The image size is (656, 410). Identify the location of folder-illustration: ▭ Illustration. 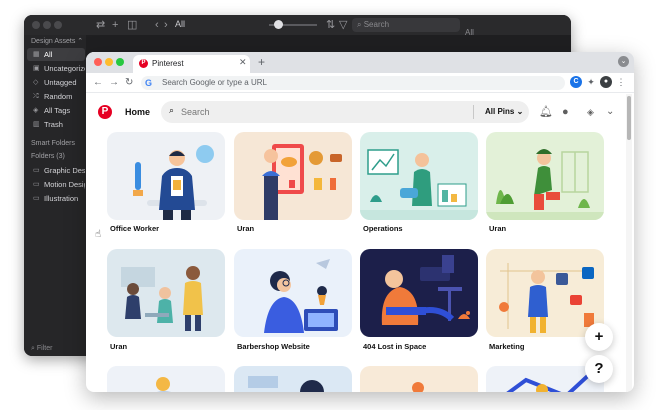
(56, 198).